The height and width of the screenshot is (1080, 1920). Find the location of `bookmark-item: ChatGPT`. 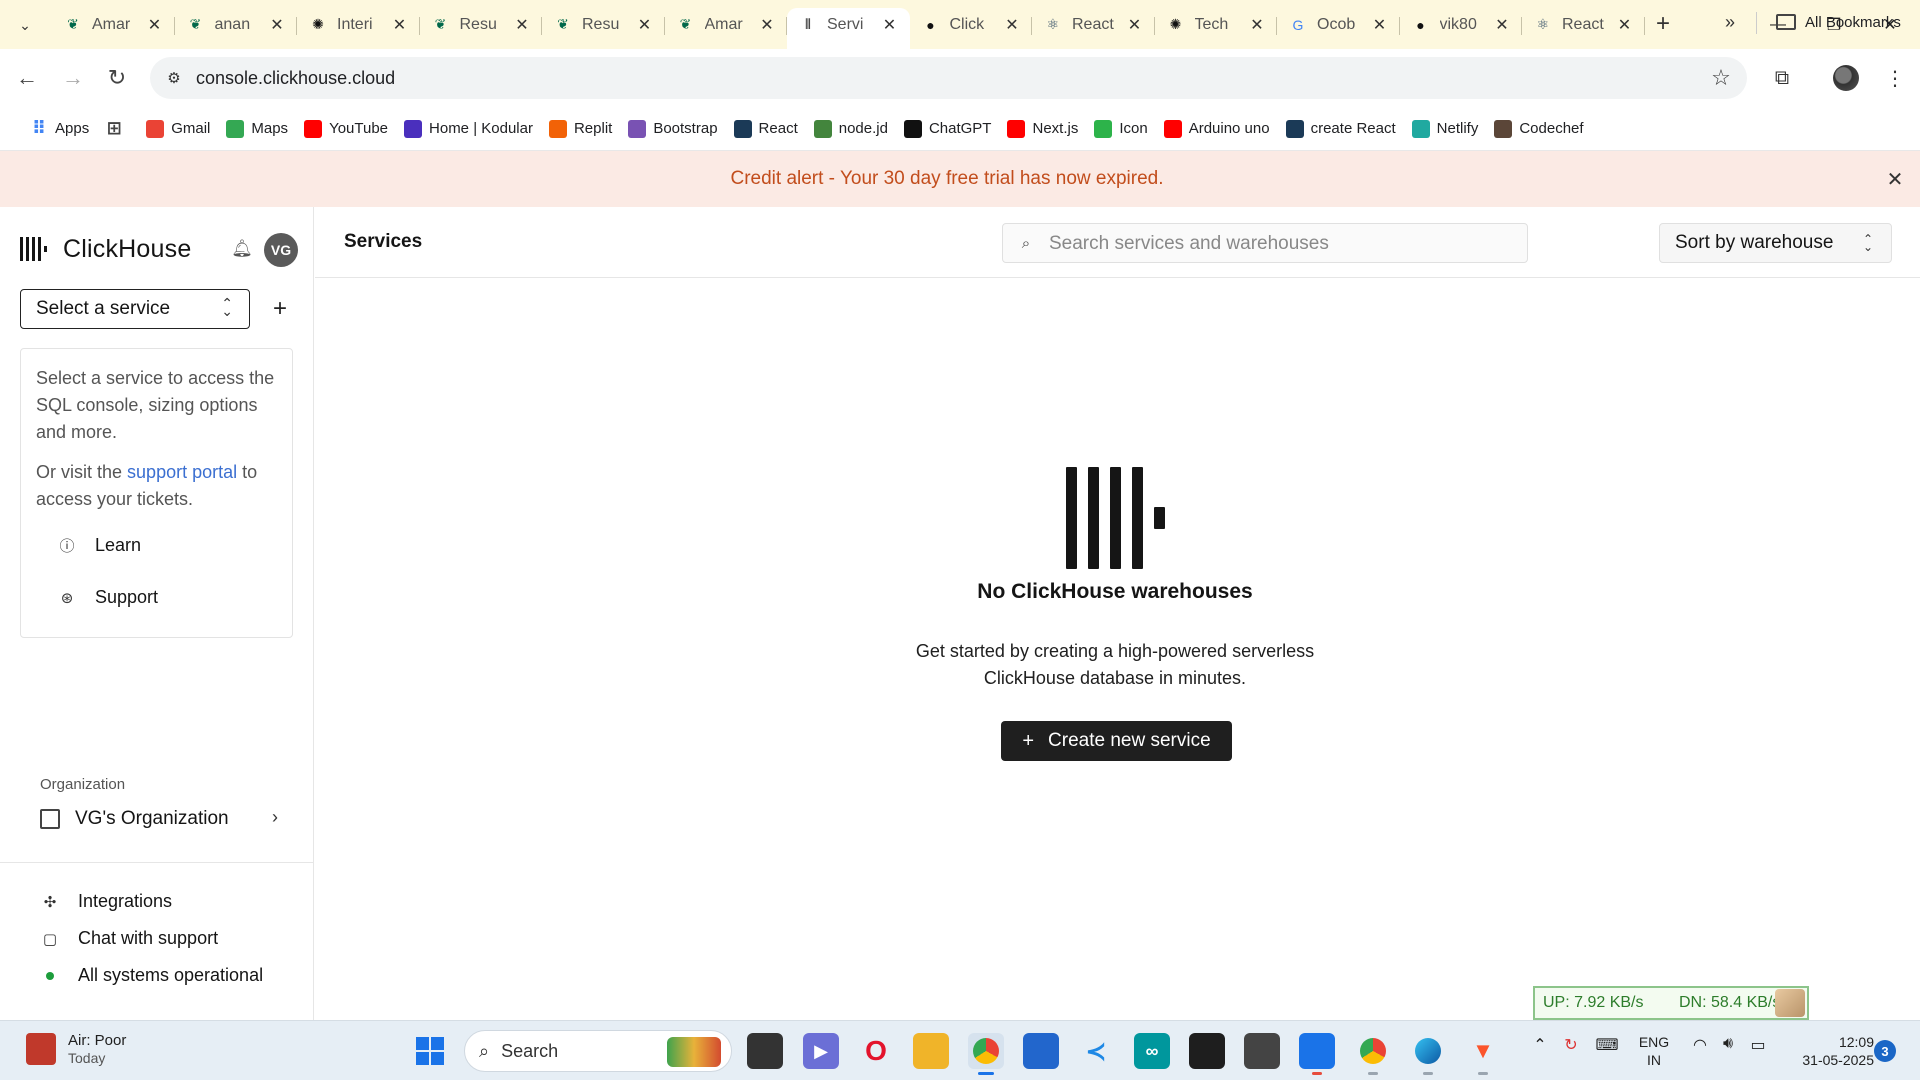

bookmark-item: ChatGPT is located at coordinates (948, 129).